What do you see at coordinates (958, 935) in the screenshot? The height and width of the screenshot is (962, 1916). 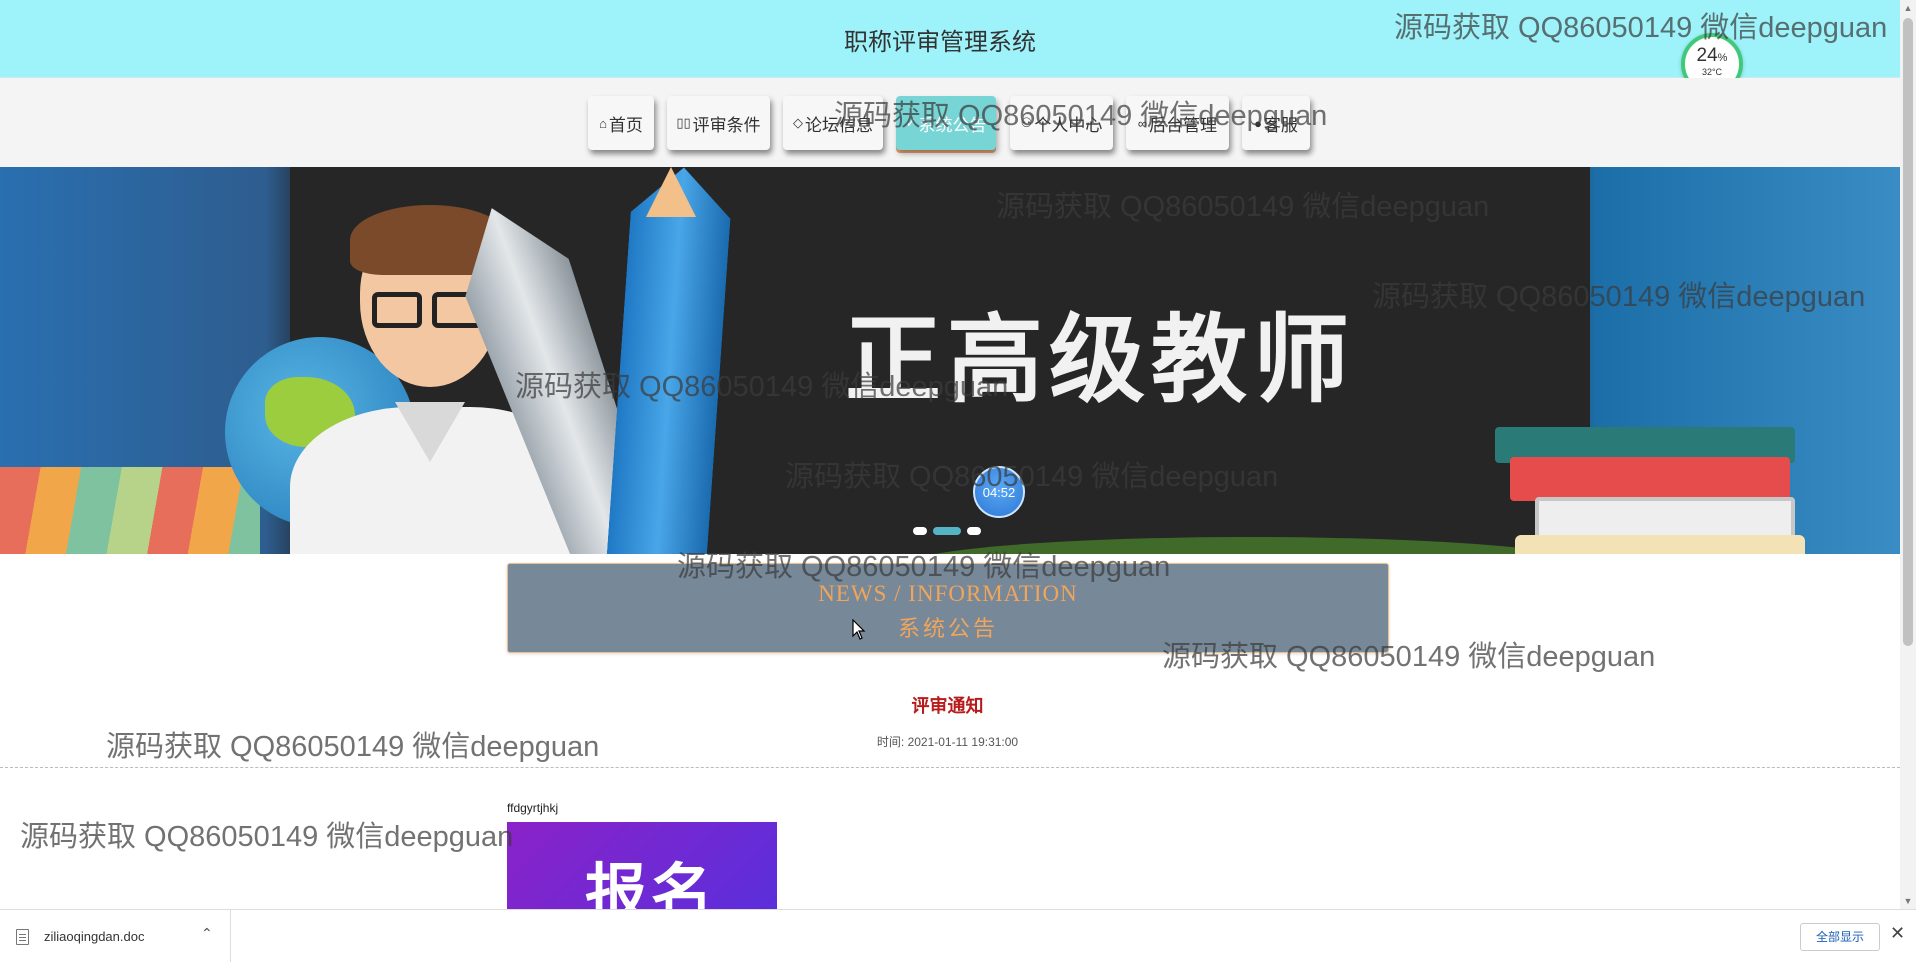 I see `download-bar: ziliaoqingdan.doc ⌃ 全部显示 ✕` at bounding box center [958, 935].